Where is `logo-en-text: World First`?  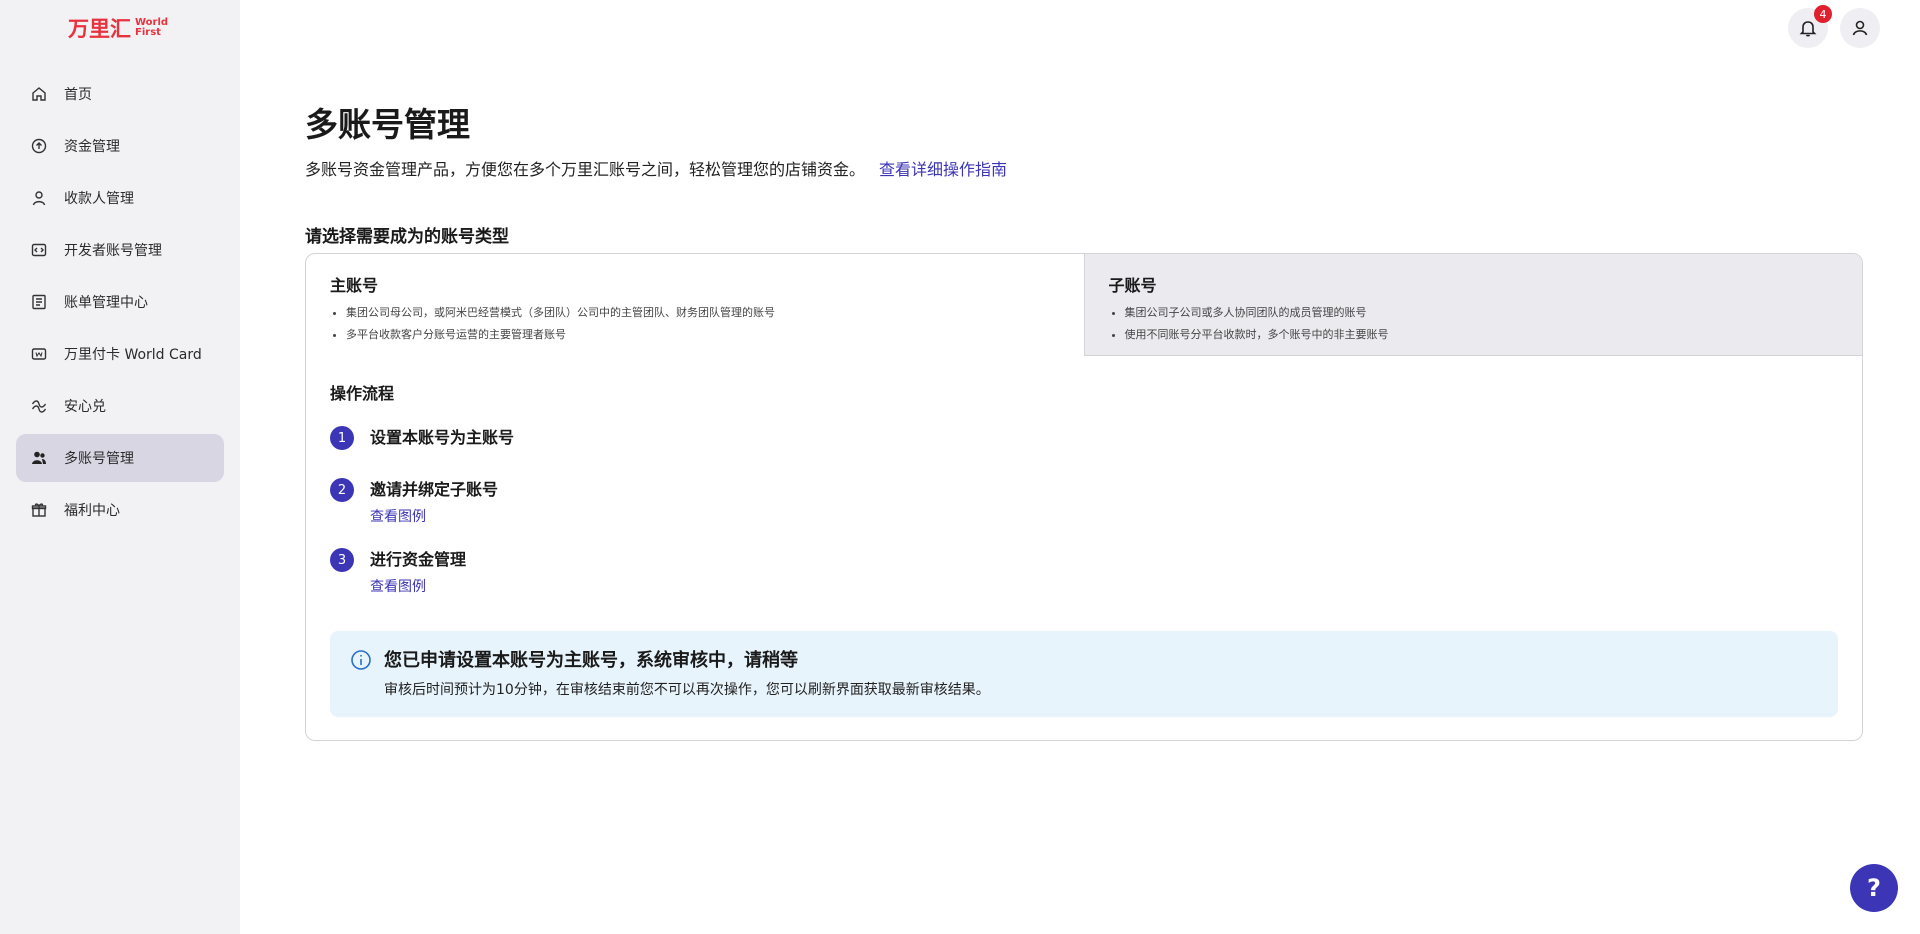 logo-en-text: World First is located at coordinates (151, 28).